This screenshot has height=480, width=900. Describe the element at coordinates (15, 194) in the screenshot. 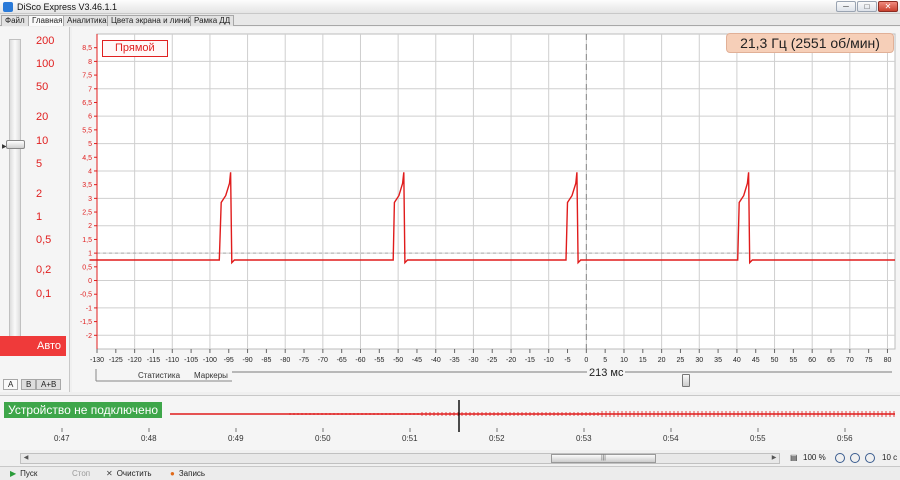

I see `scale-slider-track` at that location.